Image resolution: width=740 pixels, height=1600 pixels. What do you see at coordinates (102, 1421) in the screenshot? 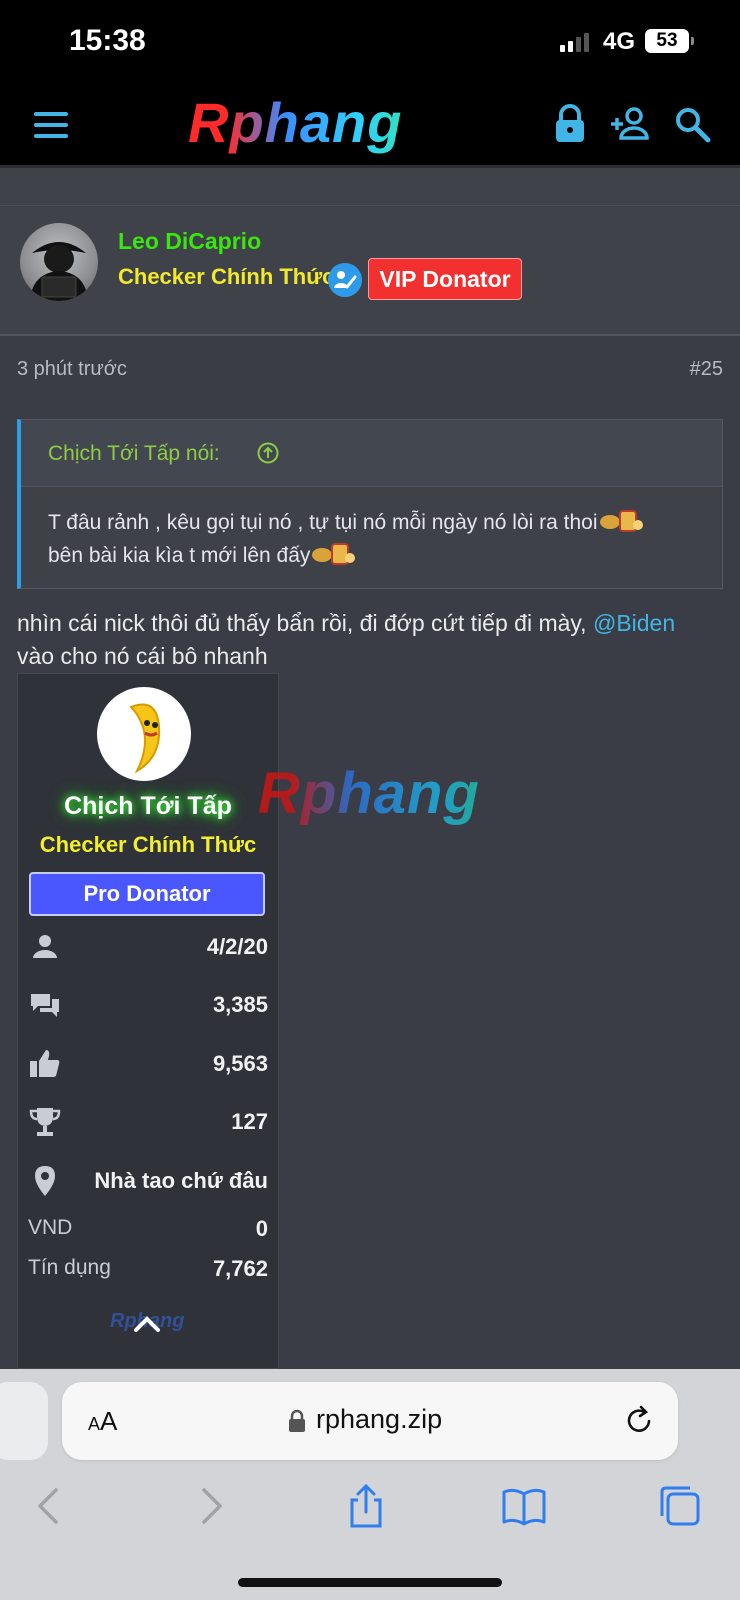
I see `reader-settings-button: AA` at bounding box center [102, 1421].